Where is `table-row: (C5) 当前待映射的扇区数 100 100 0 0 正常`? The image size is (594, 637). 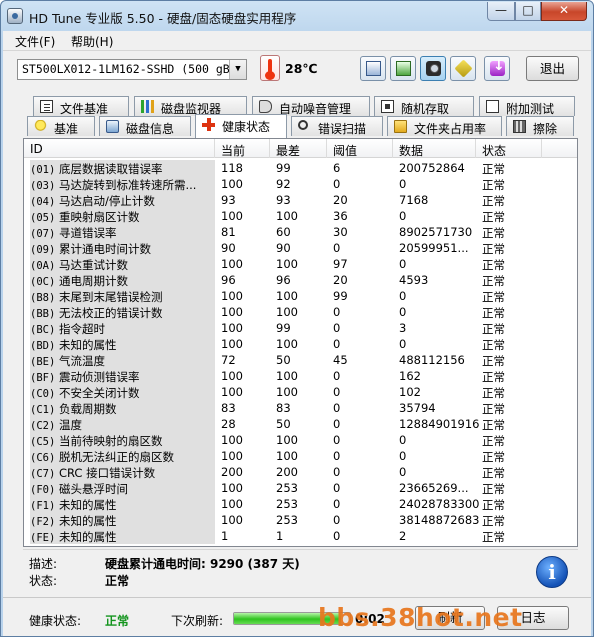
table-row: (C5) 当前待映射的扇区数 100 100 0 0 正常 is located at coordinates (300, 440).